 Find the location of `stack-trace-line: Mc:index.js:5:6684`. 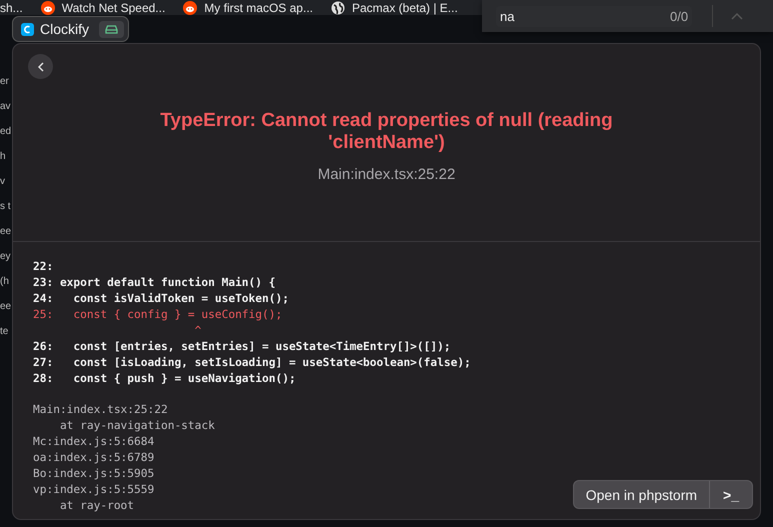

stack-trace-line: Mc:index.js:5:6684 is located at coordinates (93, 442).